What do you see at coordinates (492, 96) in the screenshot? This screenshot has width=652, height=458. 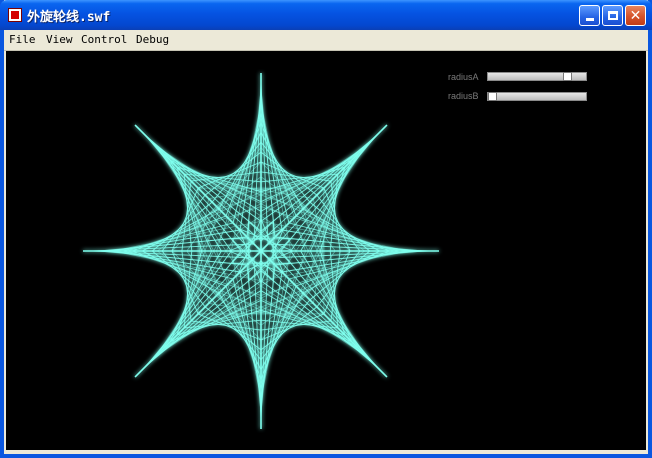 I see `radius-b-slider-thumb` at bounding box center [492, 96].